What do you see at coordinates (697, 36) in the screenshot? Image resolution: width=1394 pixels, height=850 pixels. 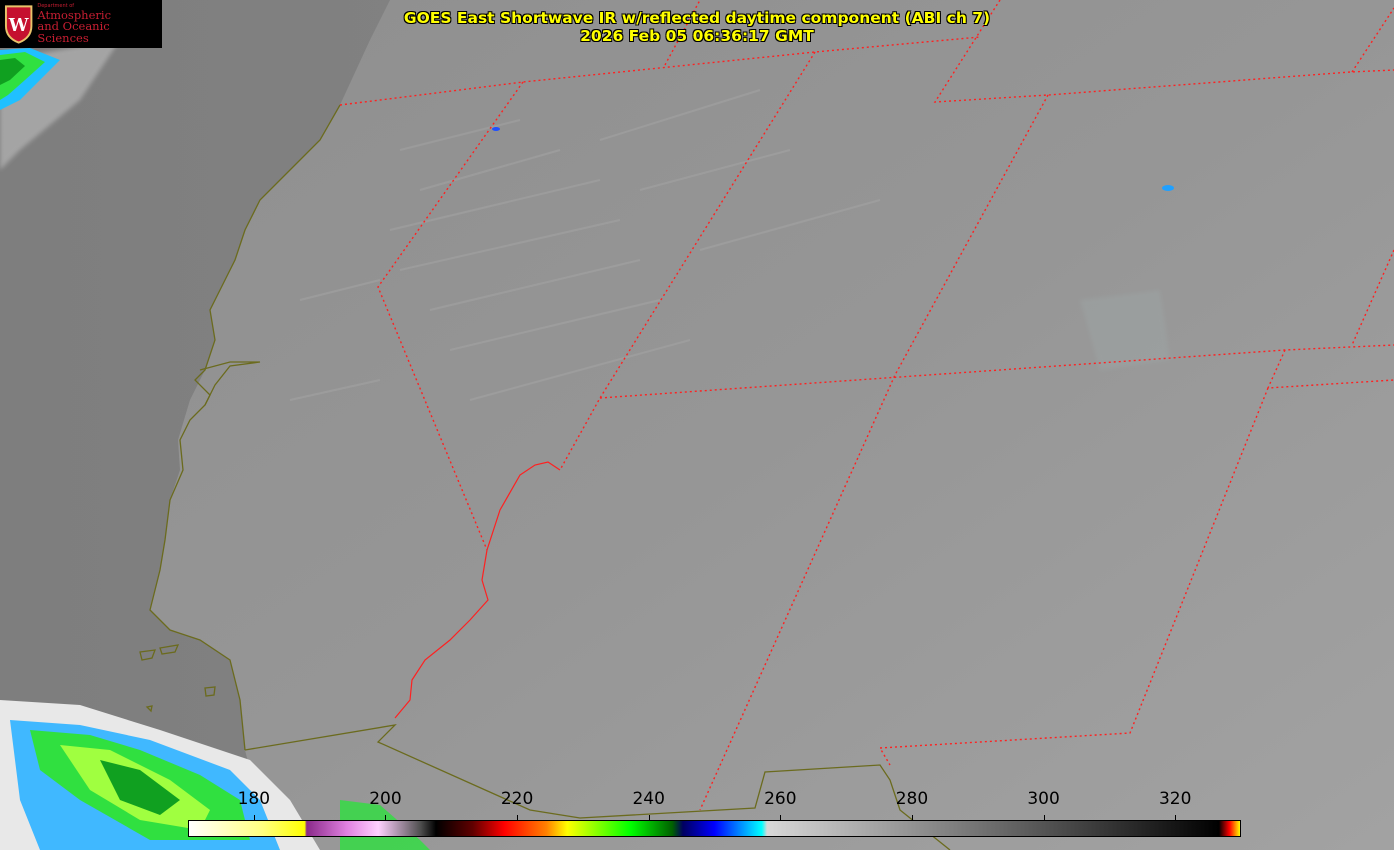 I see `image-timestamp: 2026 Feb 05 06:36:17 GMT` at bounding box center [697, 36].